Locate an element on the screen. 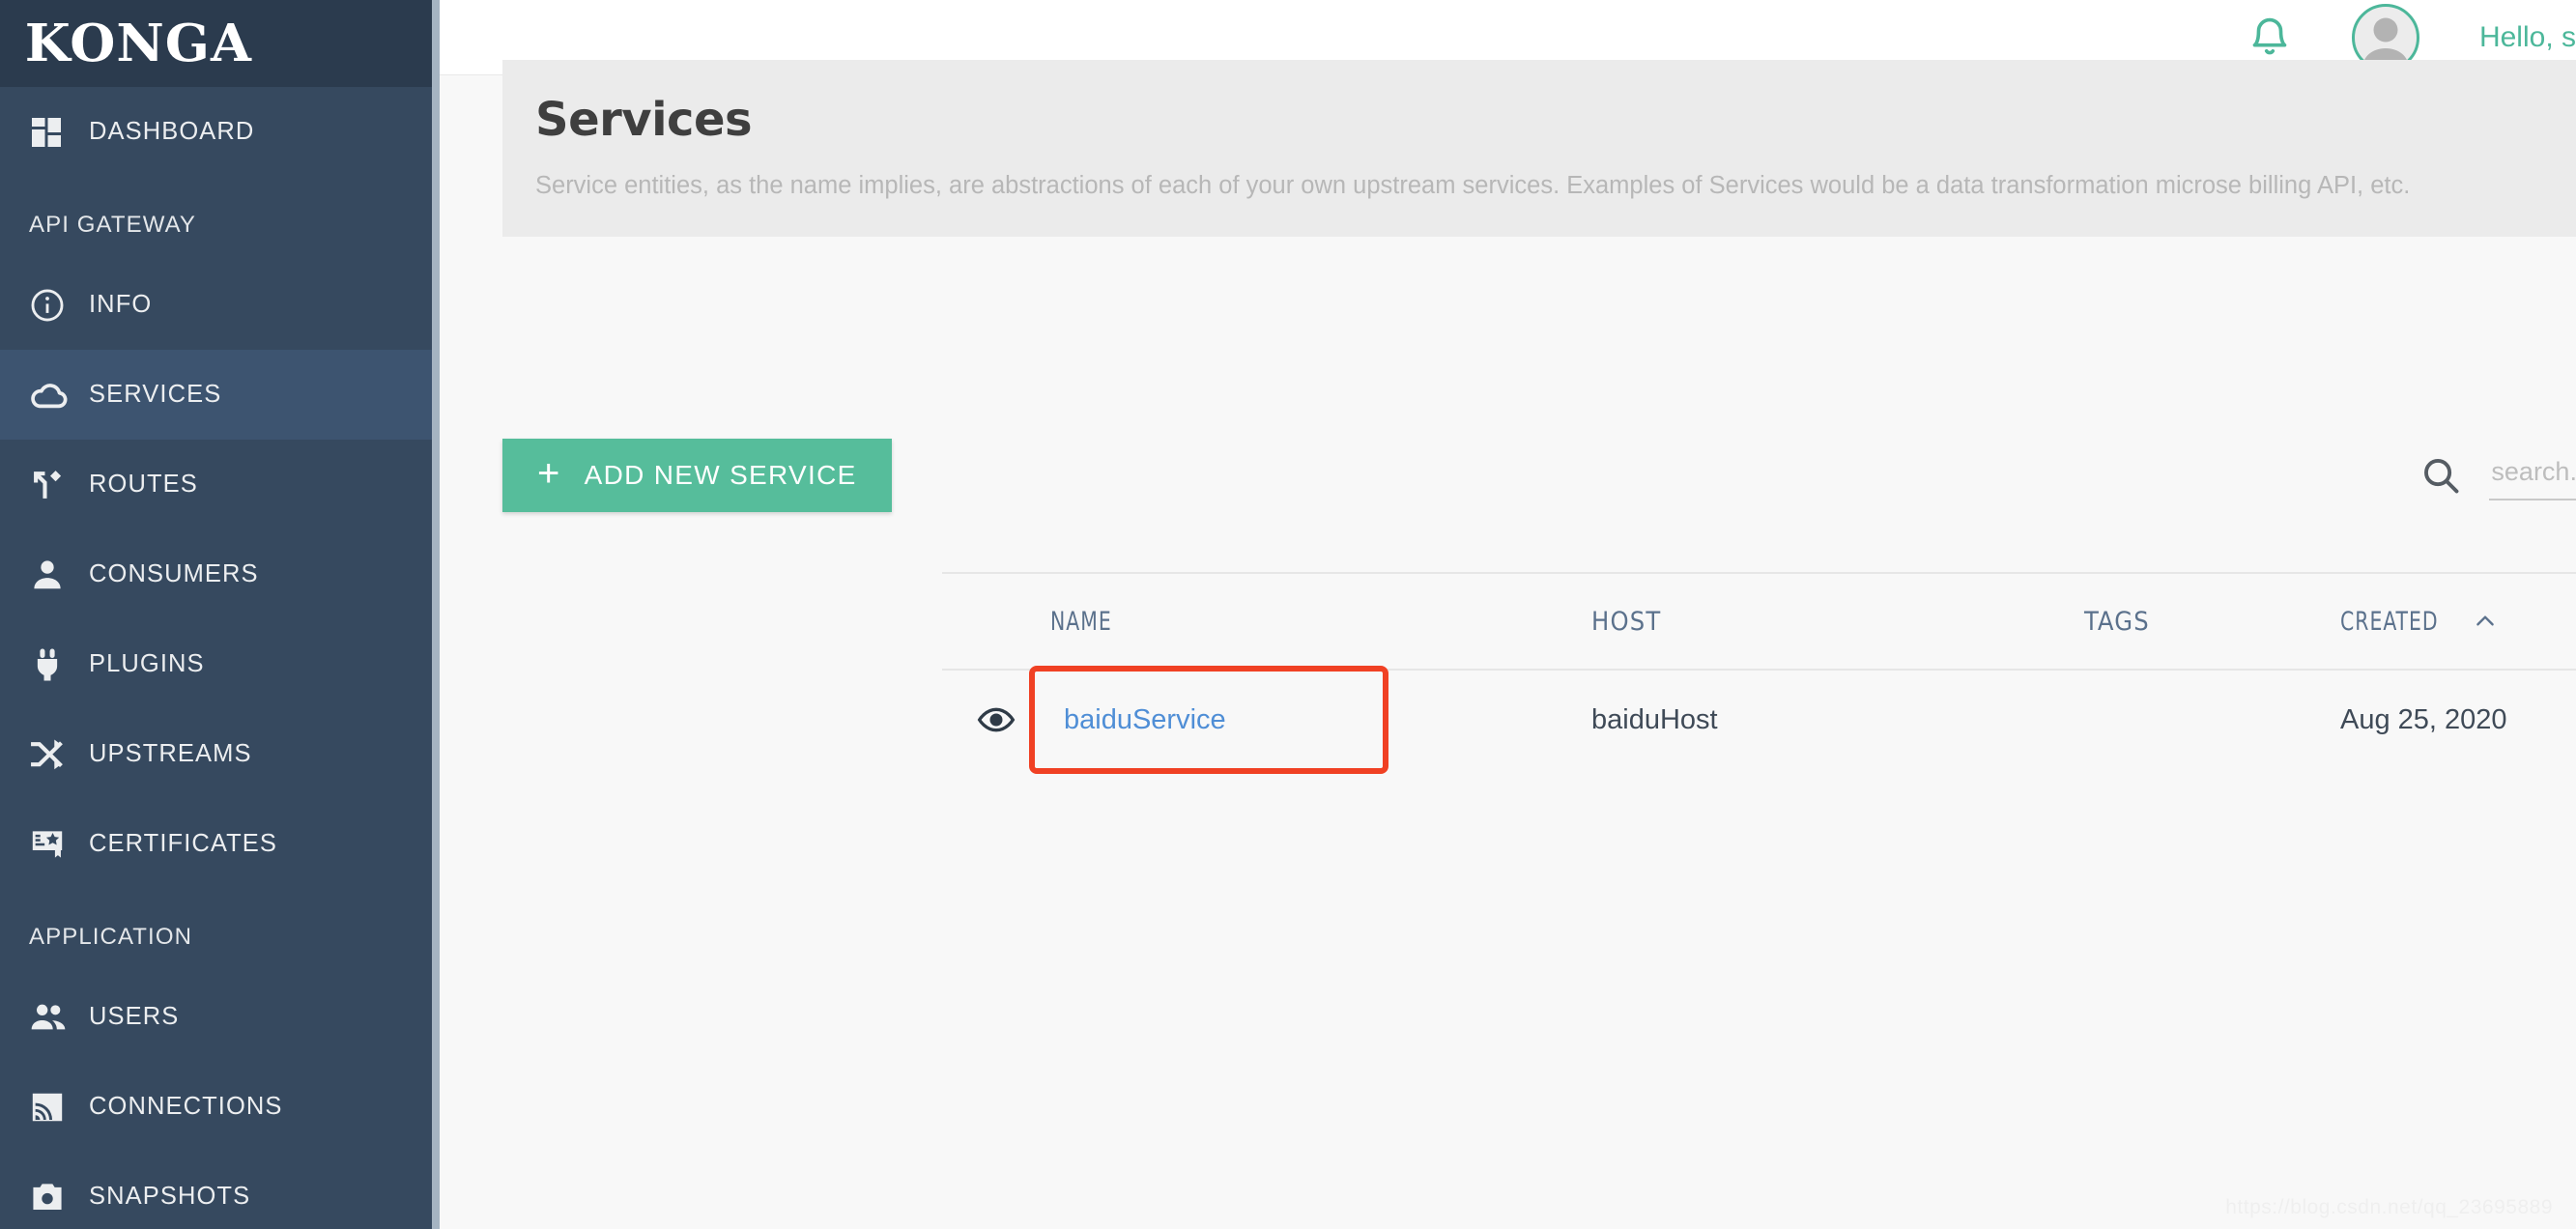 The height and width of the screenshot is (1229, 2576). service-created: Aug 25, 2020 is located at coordinates (2424, 719).